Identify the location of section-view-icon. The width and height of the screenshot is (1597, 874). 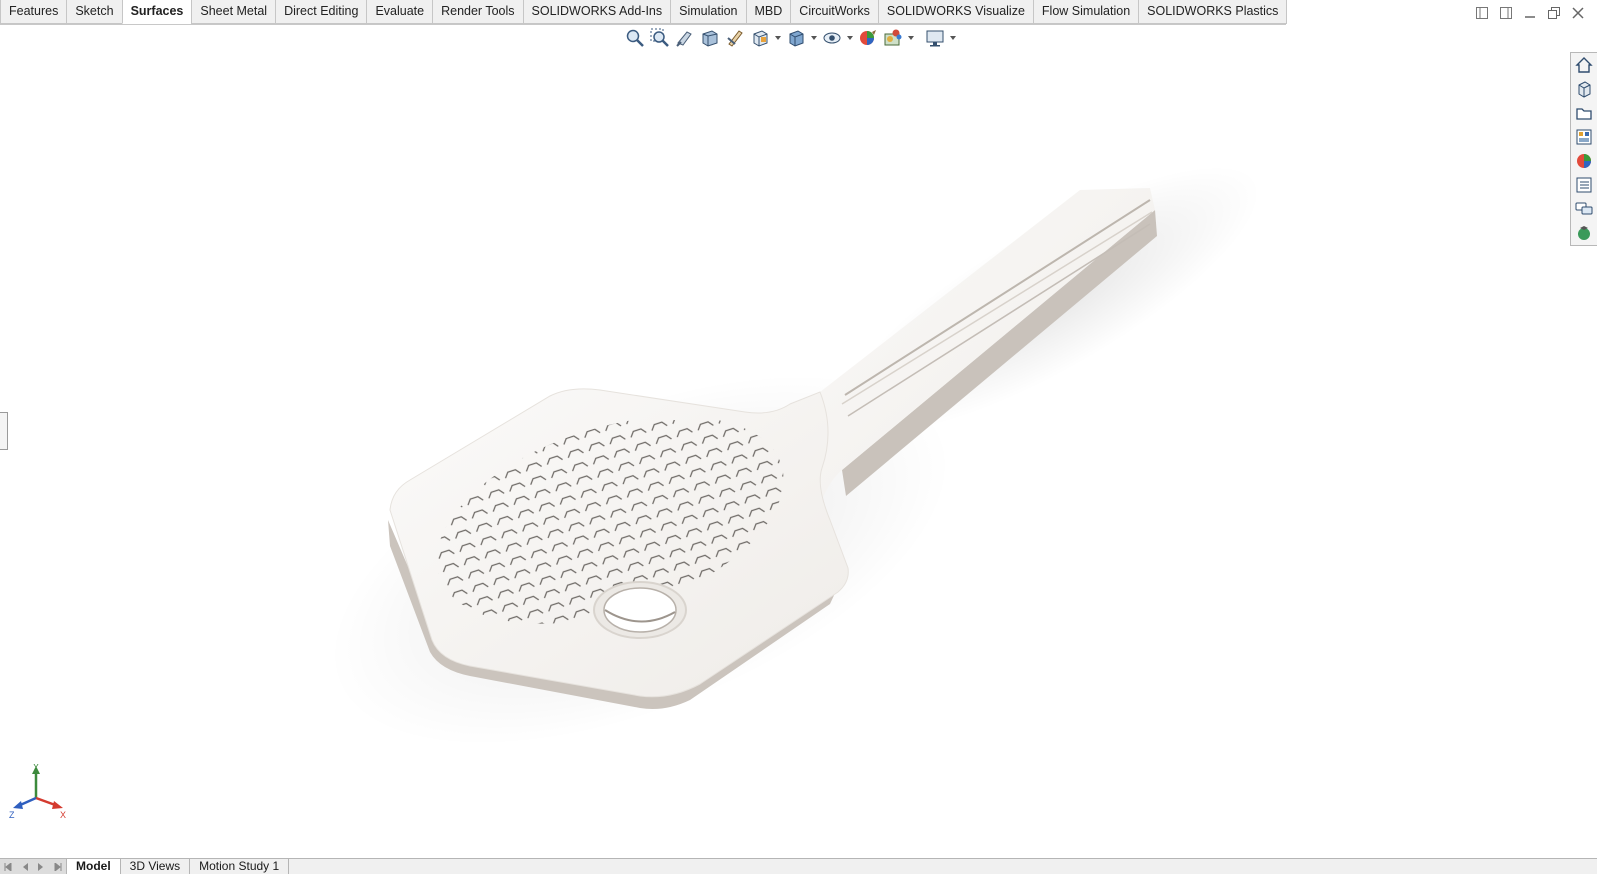
(710, 38).